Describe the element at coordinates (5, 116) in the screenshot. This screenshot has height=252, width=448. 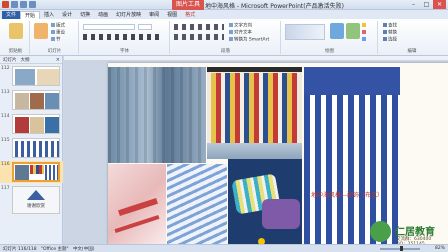
I see `slide-number: 114` at that location.